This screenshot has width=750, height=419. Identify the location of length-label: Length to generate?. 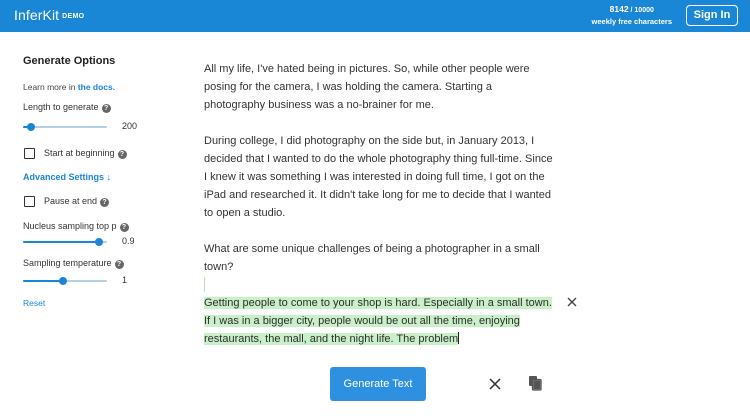
(67, 107).